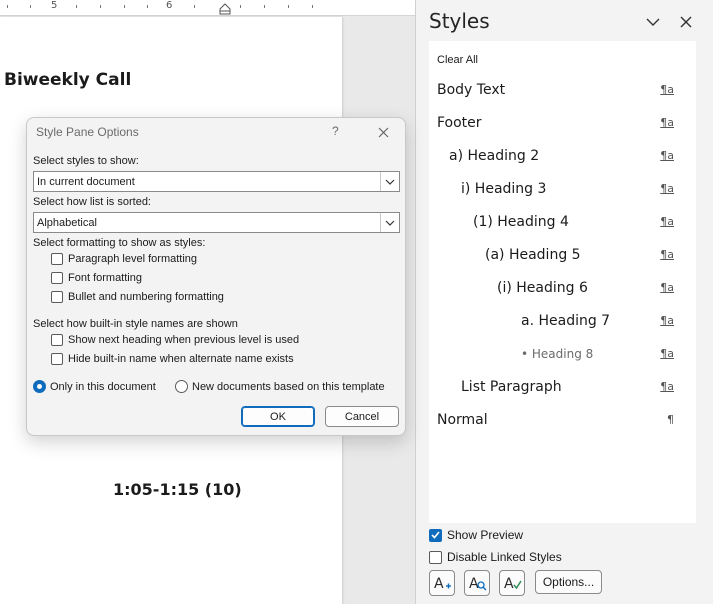 Image resolution: width=713 pixels, height=604 pixels. What do you see at coordinates (670, 419) in the screenshot?
I see `paragraph-style-icon: ¶` at bounding box center [670, 419].